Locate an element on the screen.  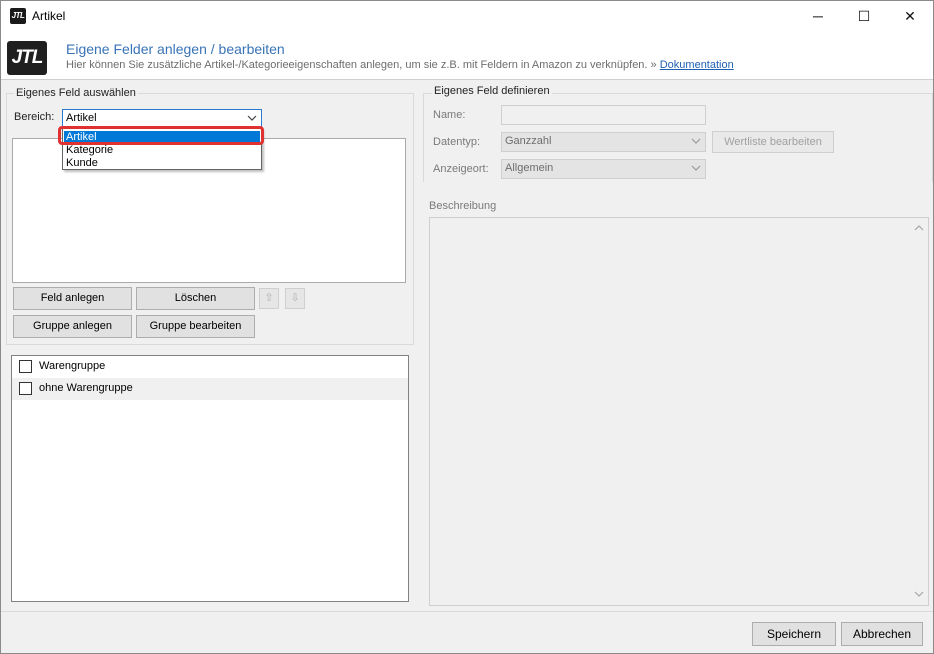
list-item: ohne Warengruppe is located at coordinates (210, 389).